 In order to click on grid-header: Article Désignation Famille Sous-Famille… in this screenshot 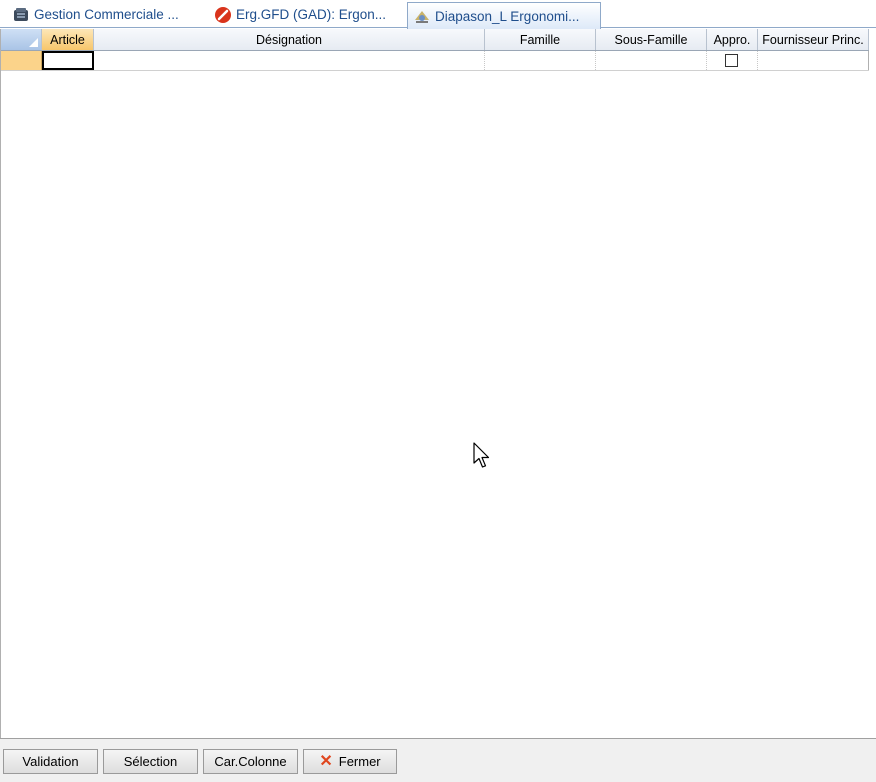, I will do `click(435, 40)`.